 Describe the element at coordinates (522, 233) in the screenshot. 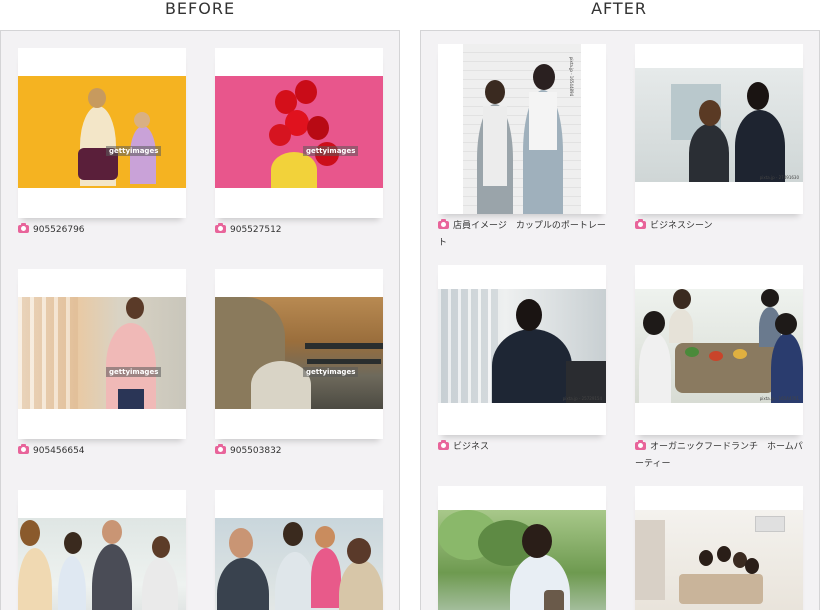

I see `image-caption: 店員イメージ カップルのポートレート` at that location.